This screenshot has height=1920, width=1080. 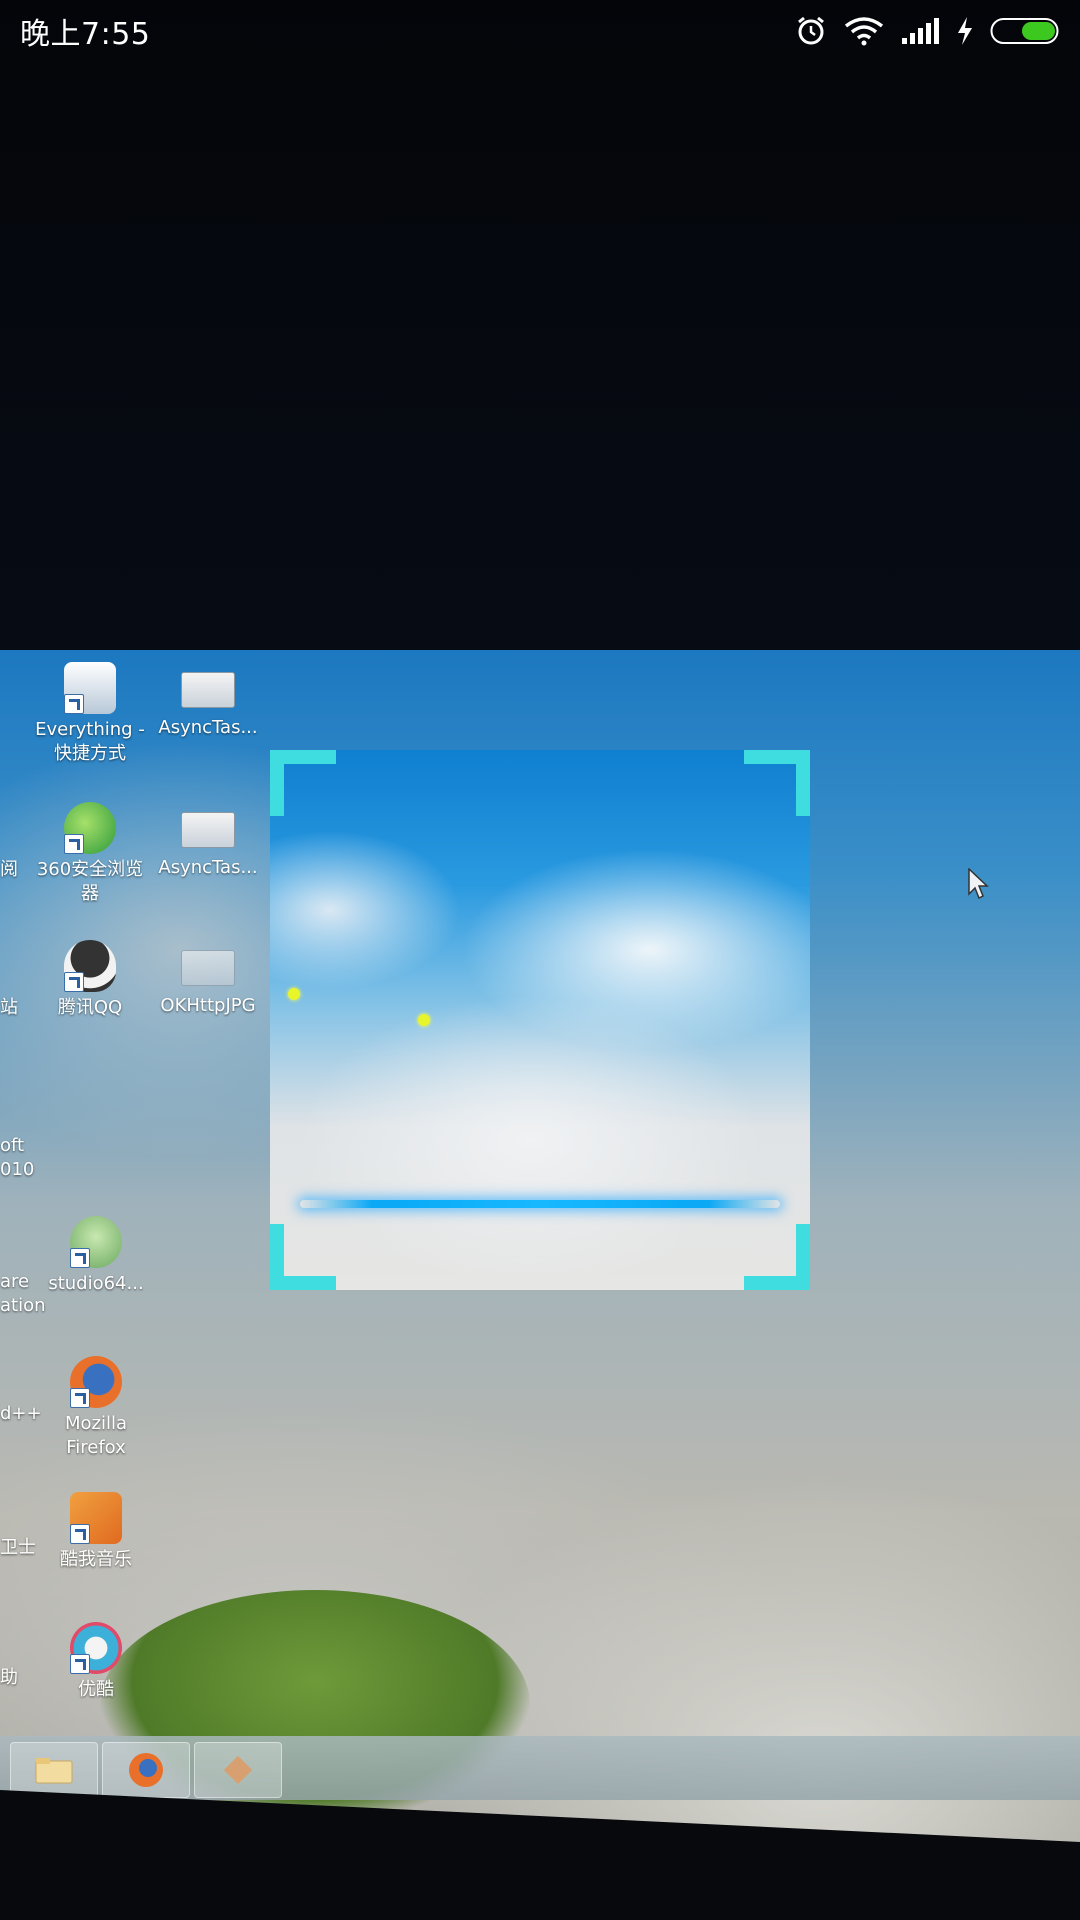 What do you see at coordinates (90, 688) in the screenshot?
I see `everything-app-icon` at bounding box center [90, 688].